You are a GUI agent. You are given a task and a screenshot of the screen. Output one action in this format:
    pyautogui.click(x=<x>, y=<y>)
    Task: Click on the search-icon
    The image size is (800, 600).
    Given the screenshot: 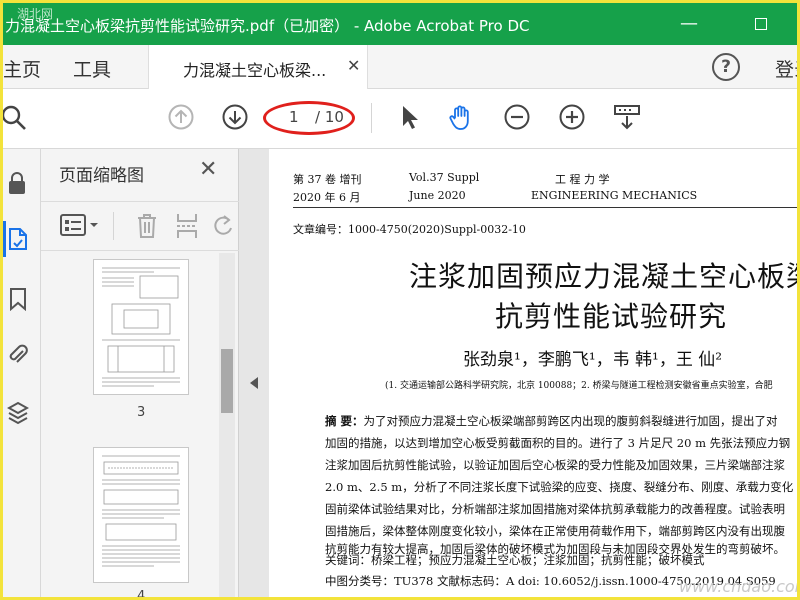 What is the action you would take?
    pyautogui.click(x=15, y=117)
    